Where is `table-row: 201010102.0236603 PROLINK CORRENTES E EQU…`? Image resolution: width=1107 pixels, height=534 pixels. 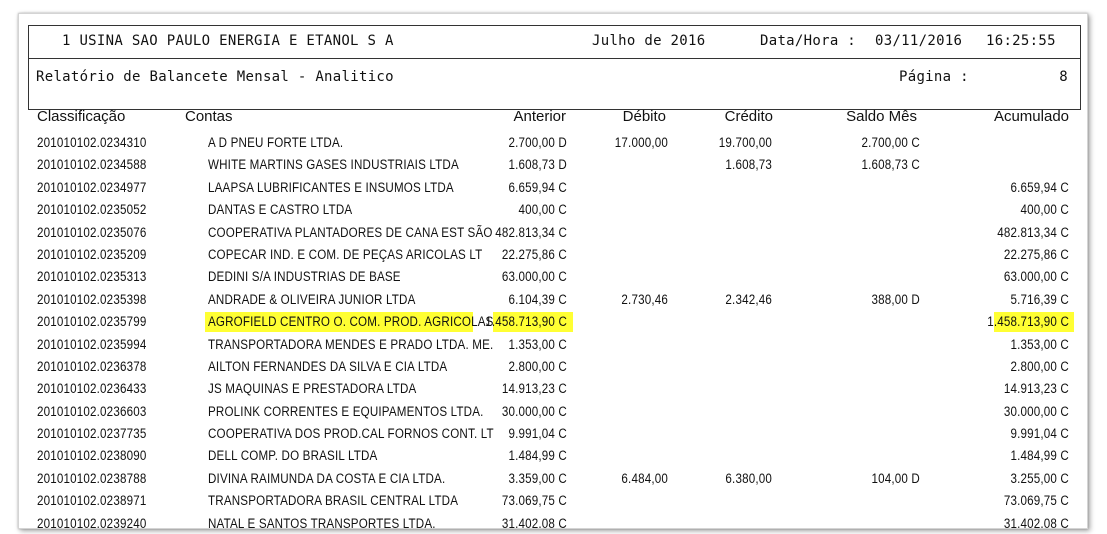 table-row: 201010102.0236603 PROLINK CORRENTES E EQU… is located at coordinates (553, 412).